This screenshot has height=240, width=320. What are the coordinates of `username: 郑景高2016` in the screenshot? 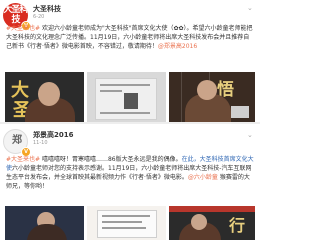 It's located at (53, 135).